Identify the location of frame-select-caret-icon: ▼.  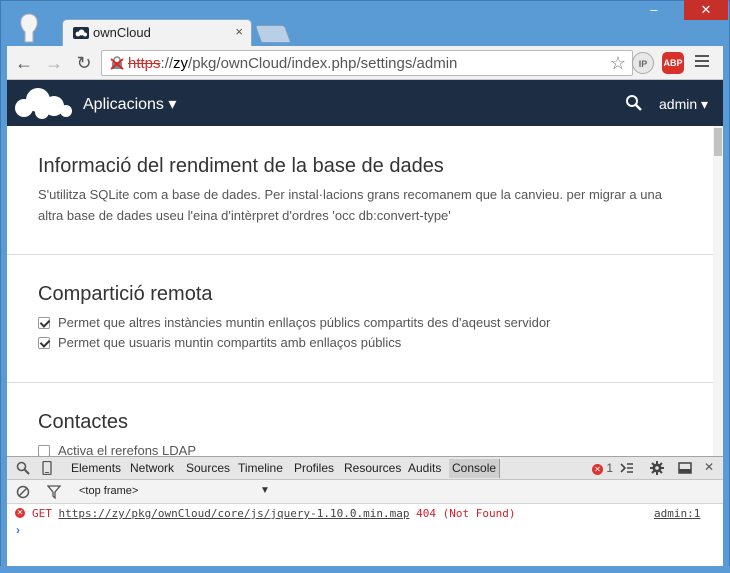
(265, 490).